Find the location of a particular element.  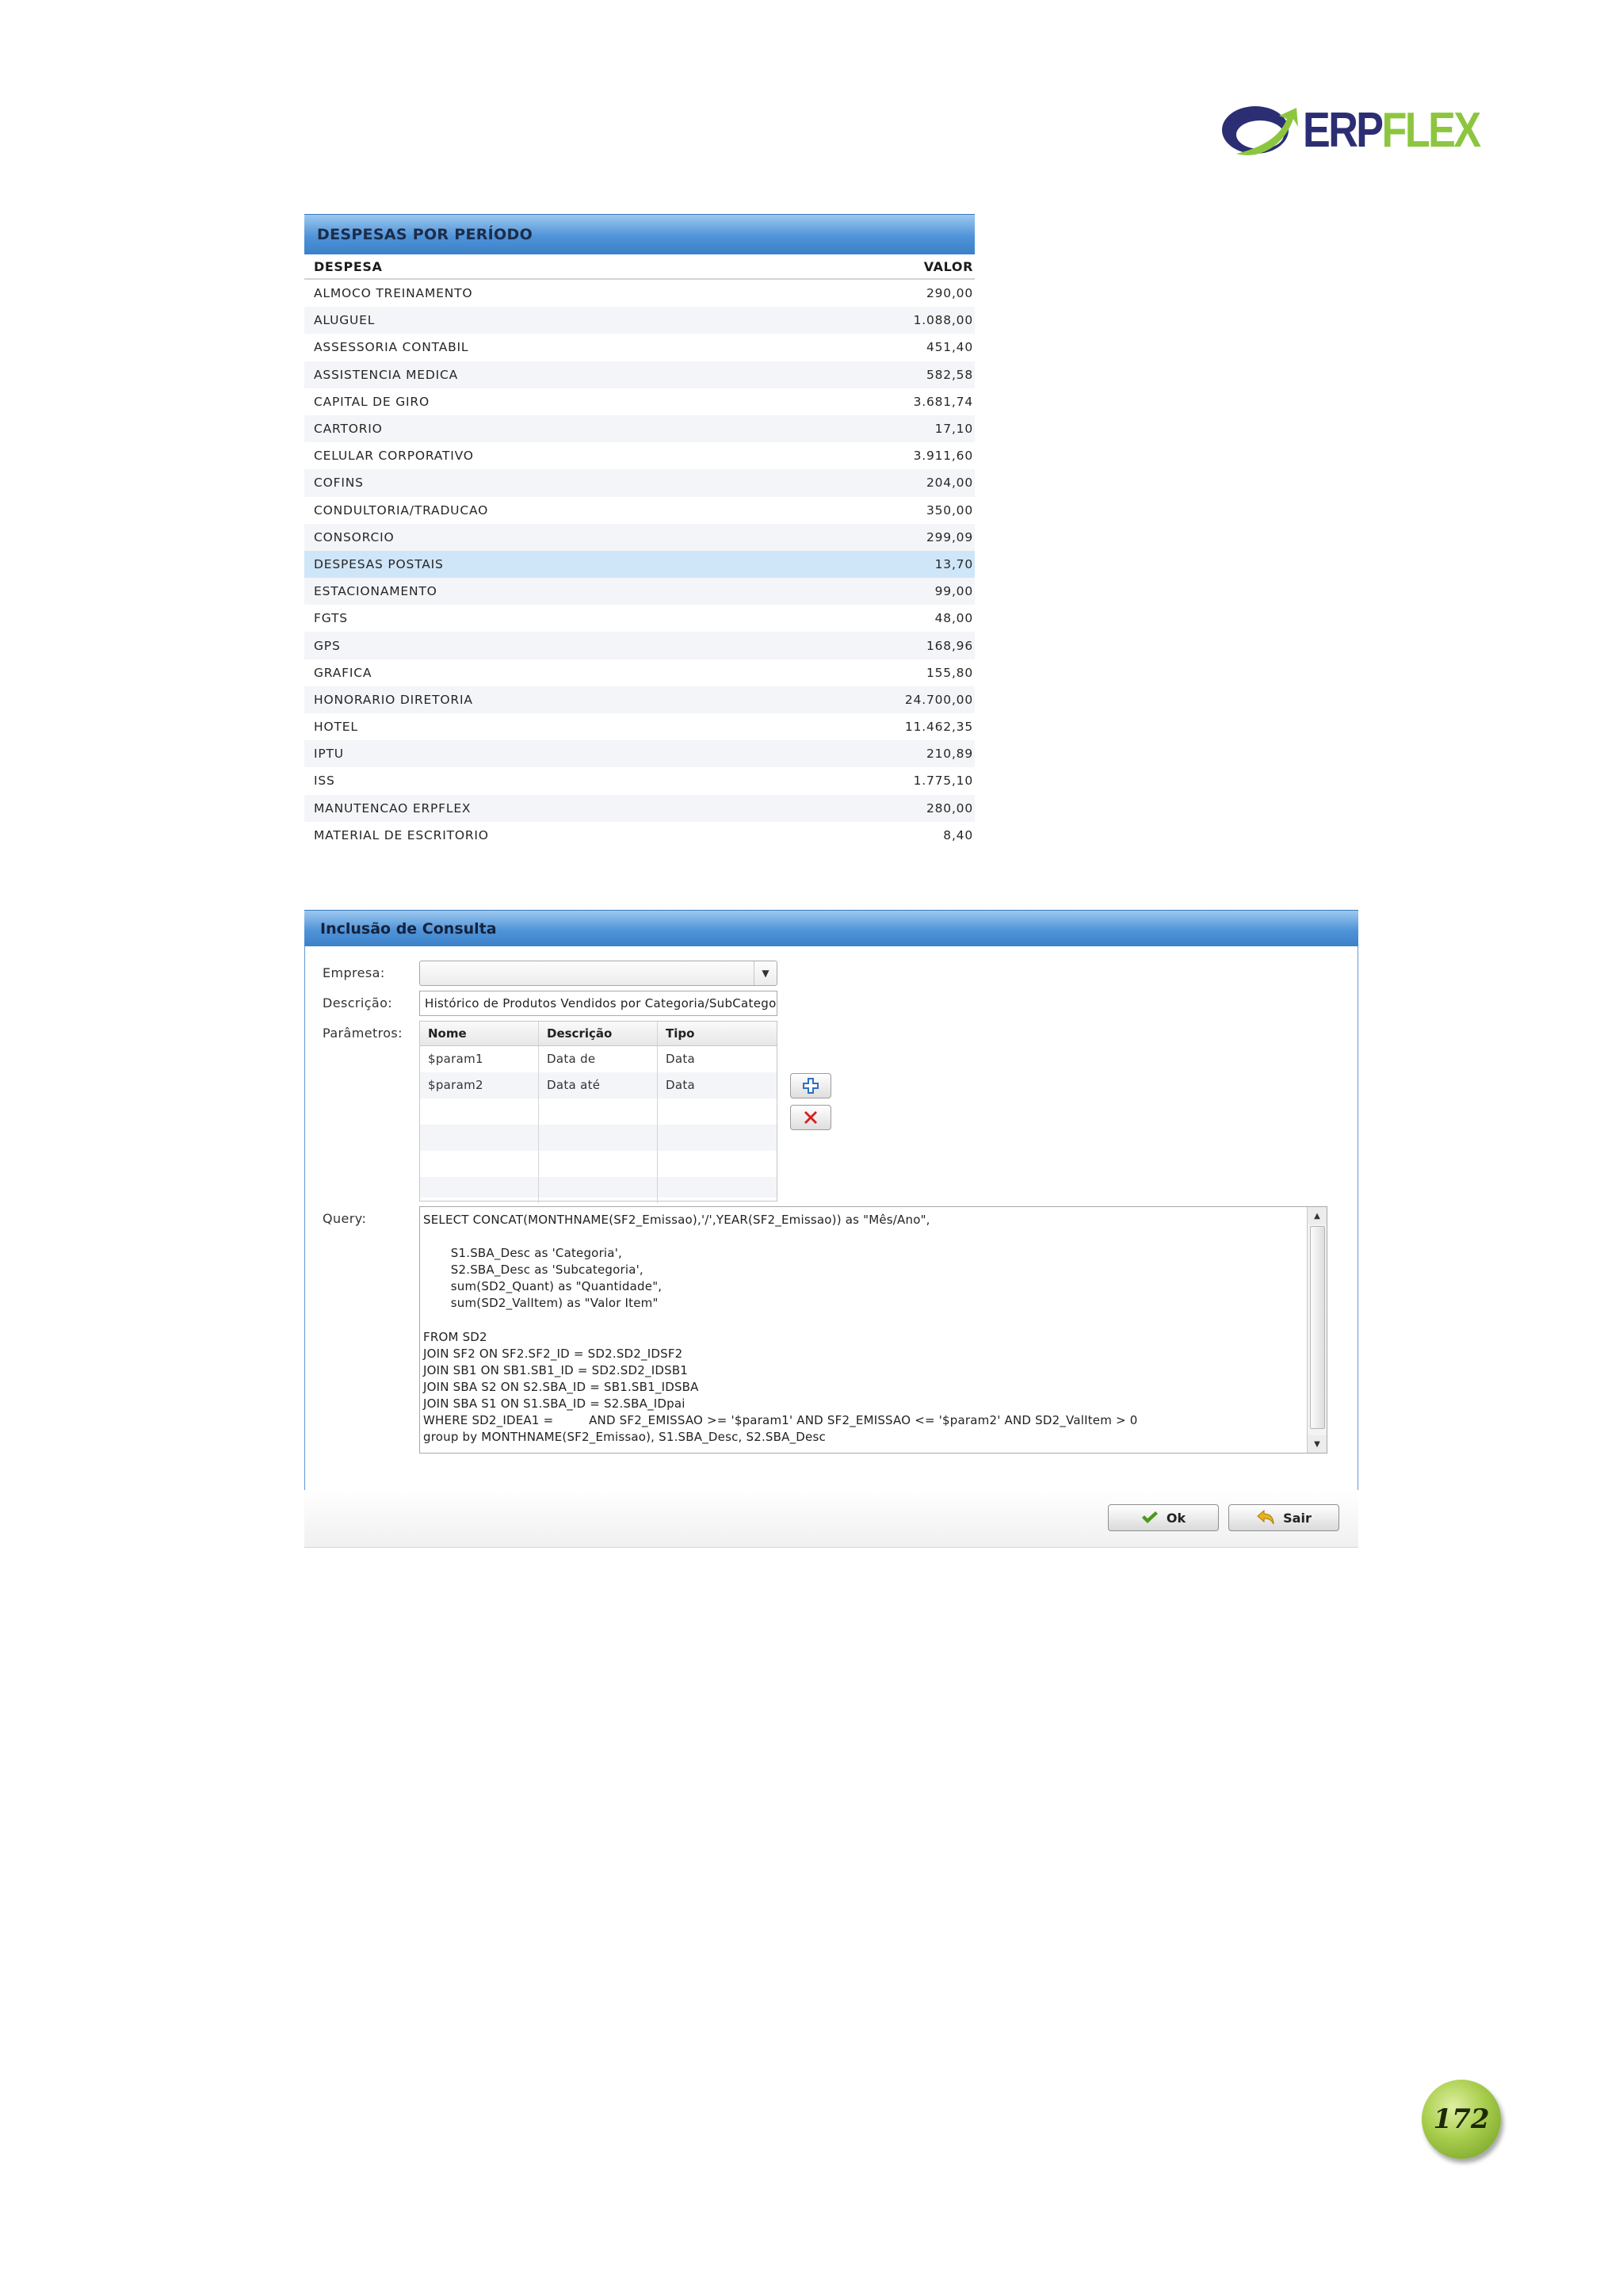

expense-row: CONDULTORIA/TRADUCAO 350,00 is located at coordinates (639, 510).